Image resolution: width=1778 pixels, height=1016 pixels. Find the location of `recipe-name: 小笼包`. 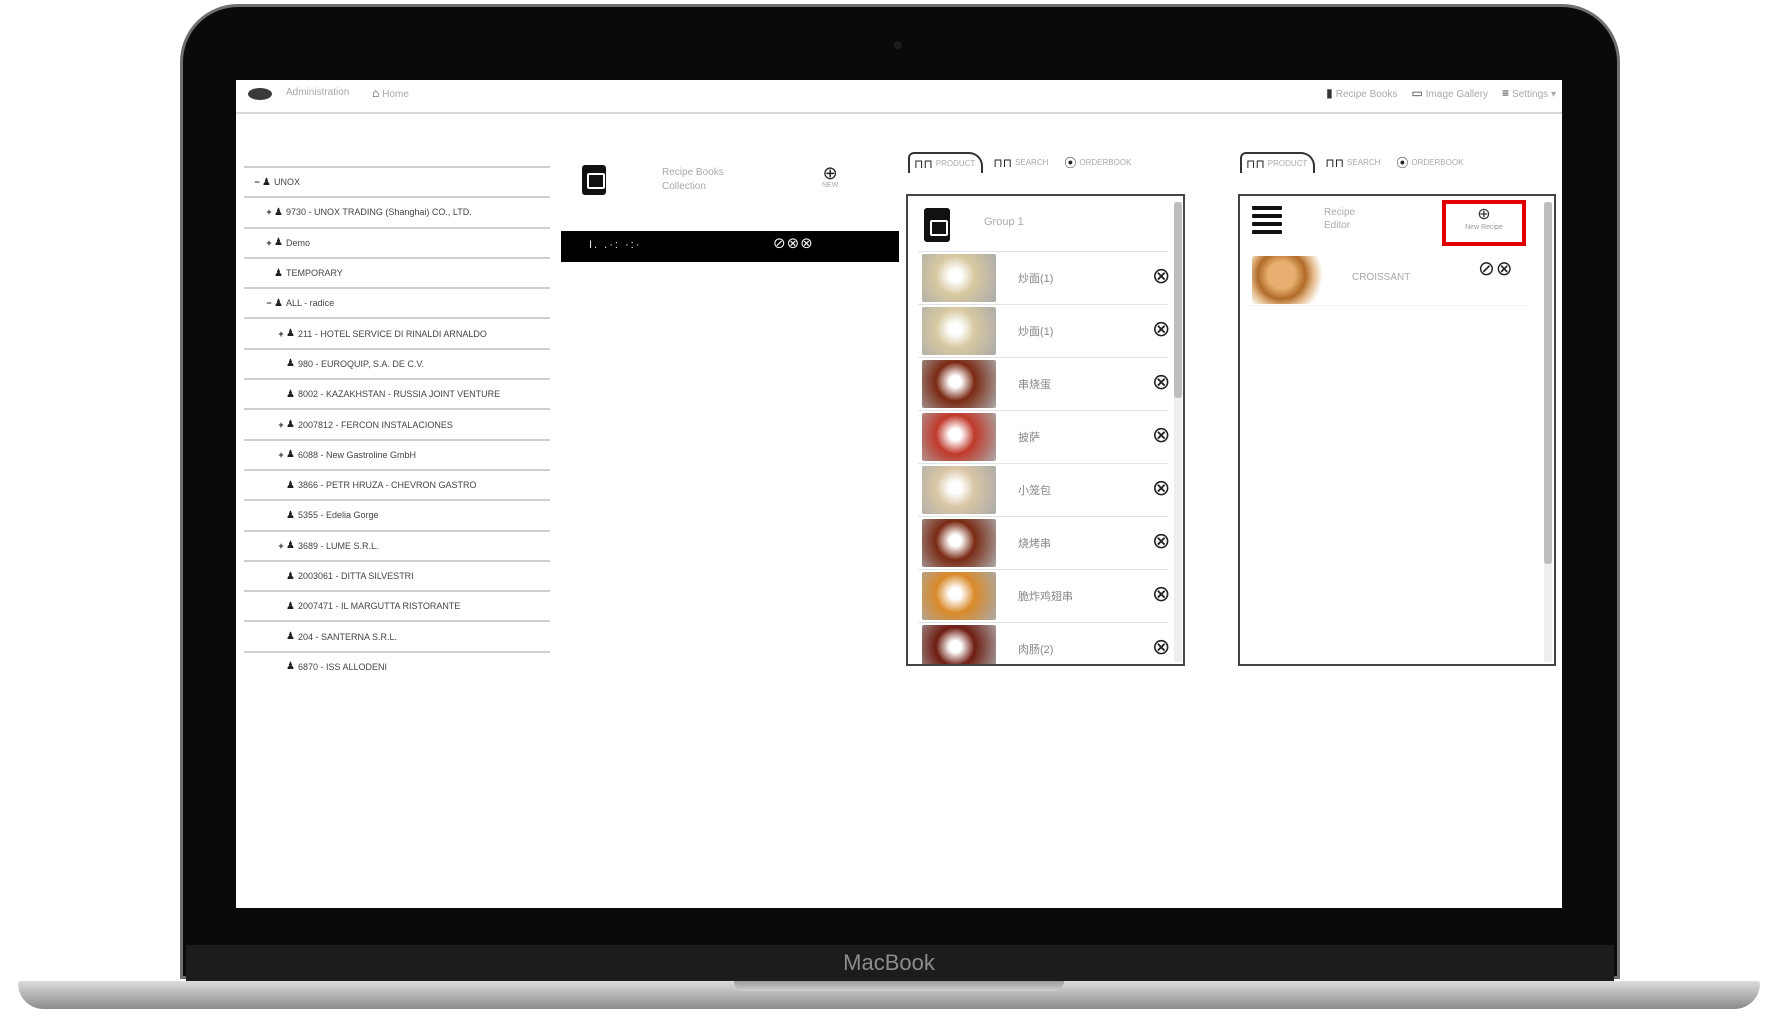

recipe-name: 小笼包 is located at coordinates (1034, 491).